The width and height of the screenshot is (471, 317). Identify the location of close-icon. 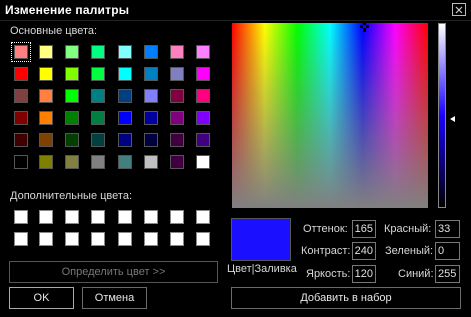
(459, 9).